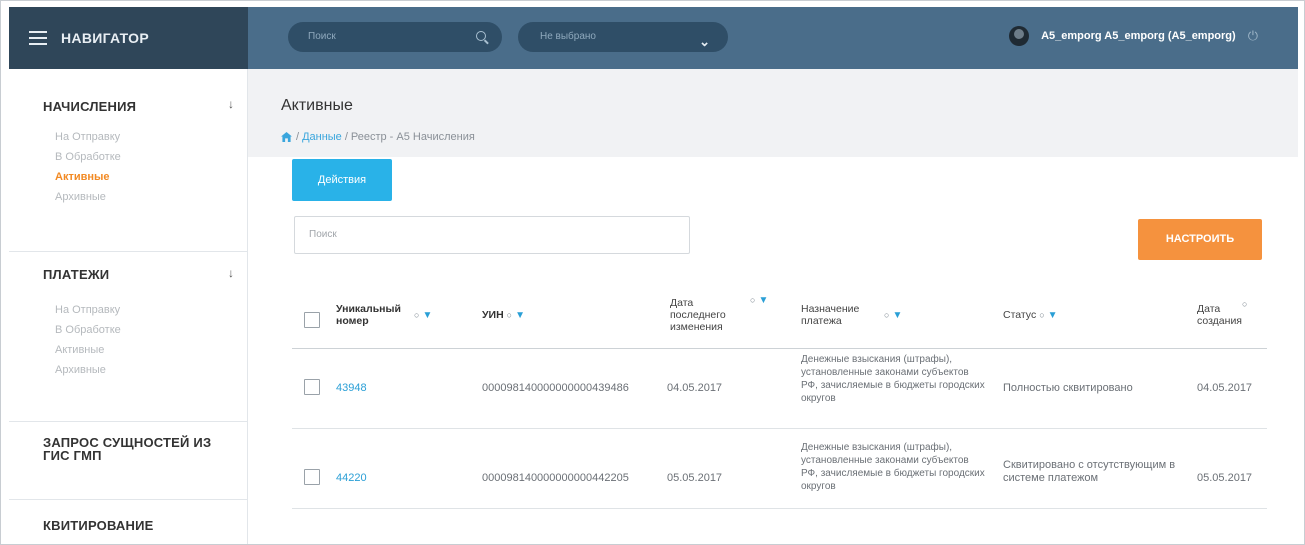 This screenshot has height=545, width=1305. What do you see at coordinates (1225, 388) in the screenshot?
I see `created-date-cell: 04.05.2017` at bounding box center [1225, 388].